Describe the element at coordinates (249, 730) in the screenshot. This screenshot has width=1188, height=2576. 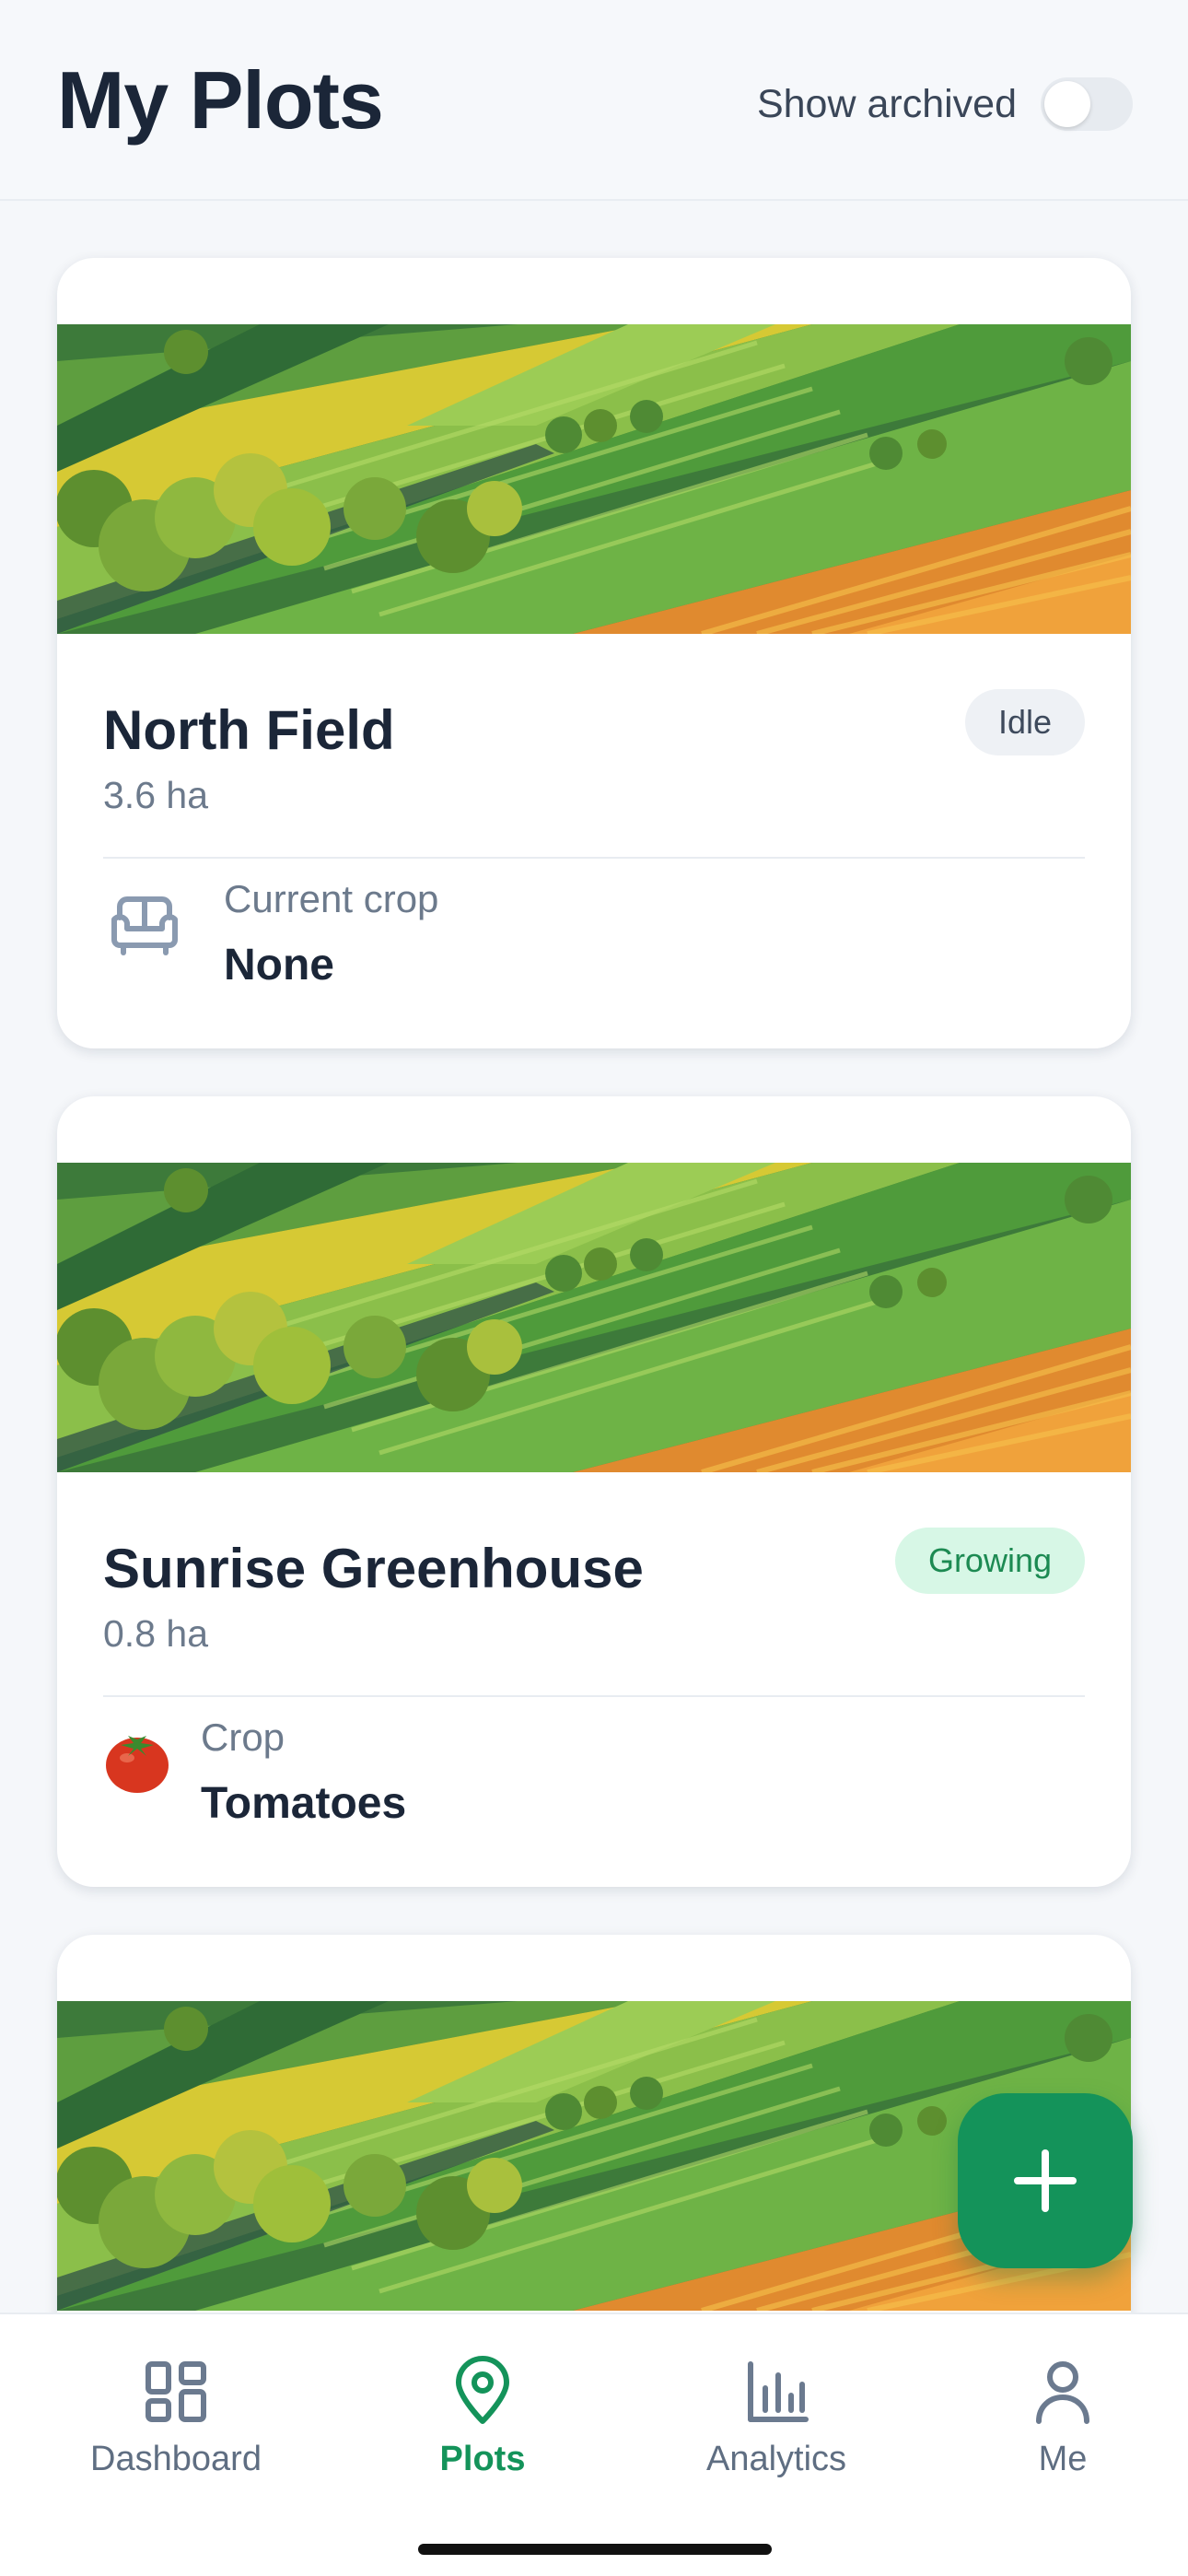
I see `plot-name: North Field` at that location.